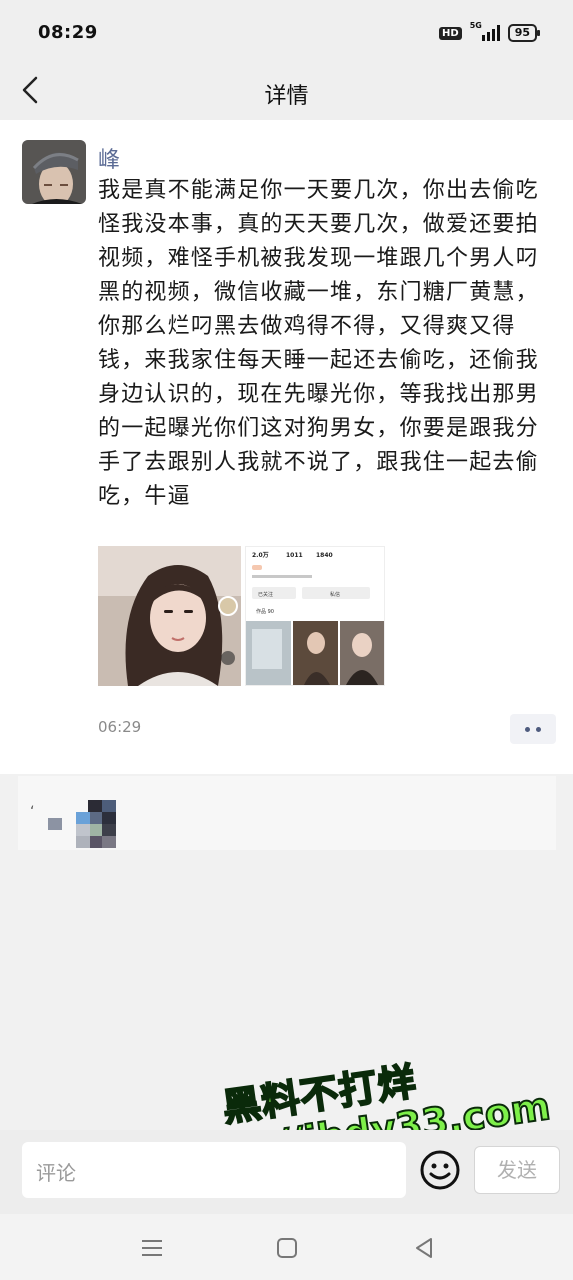 The width and height of the screenshot is (573, 1280). Describe the element at coordinates (265, 594) in the screenshot. I see `profile-follow-btn: 已关注` at that location.